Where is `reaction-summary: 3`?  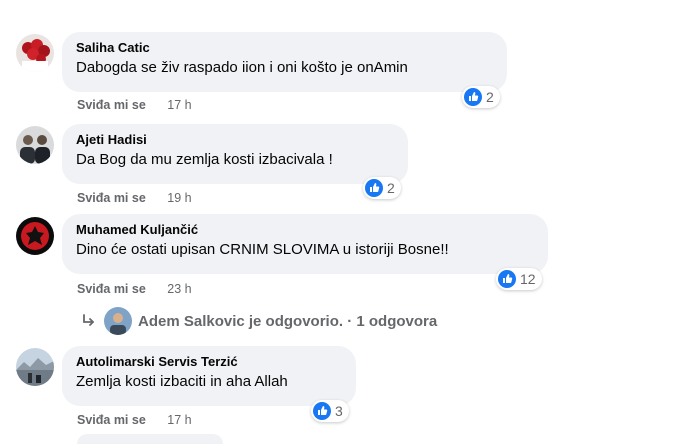
reaction-summary: 3 is located at coordinates (330, 411).